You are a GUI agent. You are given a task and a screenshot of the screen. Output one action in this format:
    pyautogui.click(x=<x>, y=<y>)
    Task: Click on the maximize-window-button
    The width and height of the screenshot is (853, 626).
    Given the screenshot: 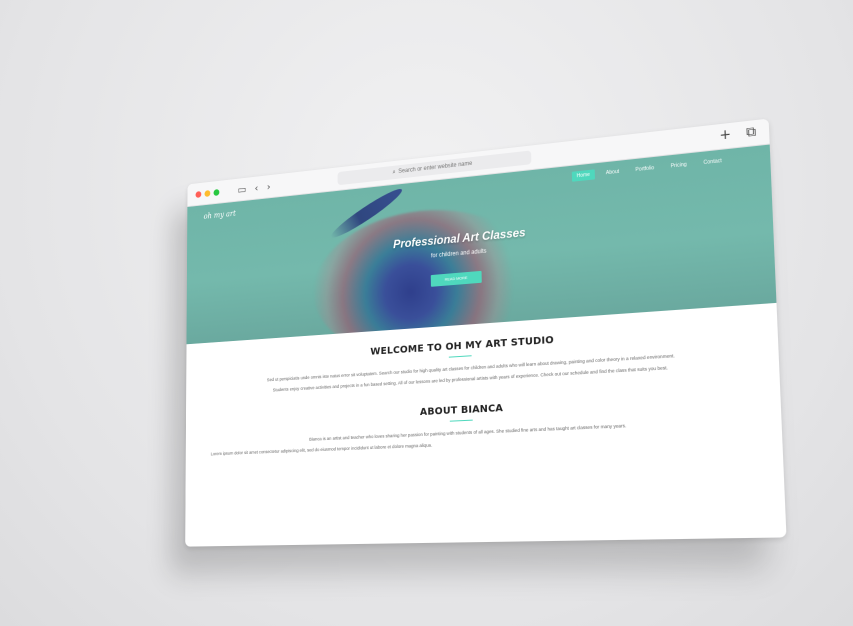 What is the action you would take?
    pyautogui.click(x=216, y=192)
    